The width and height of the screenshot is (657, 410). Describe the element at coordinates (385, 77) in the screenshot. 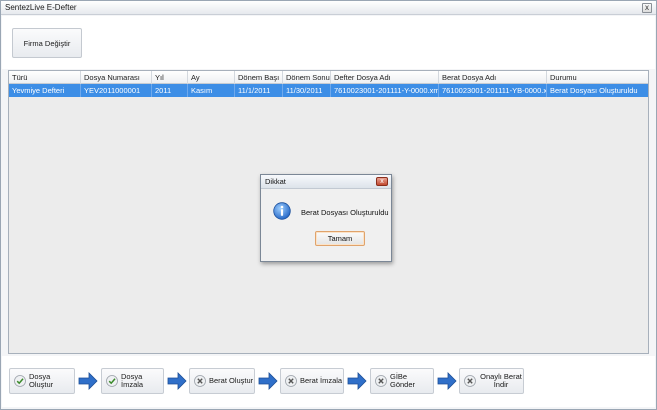

I see `column-header-defter-dosya-adi: Defter Dosya Adı` at that location.